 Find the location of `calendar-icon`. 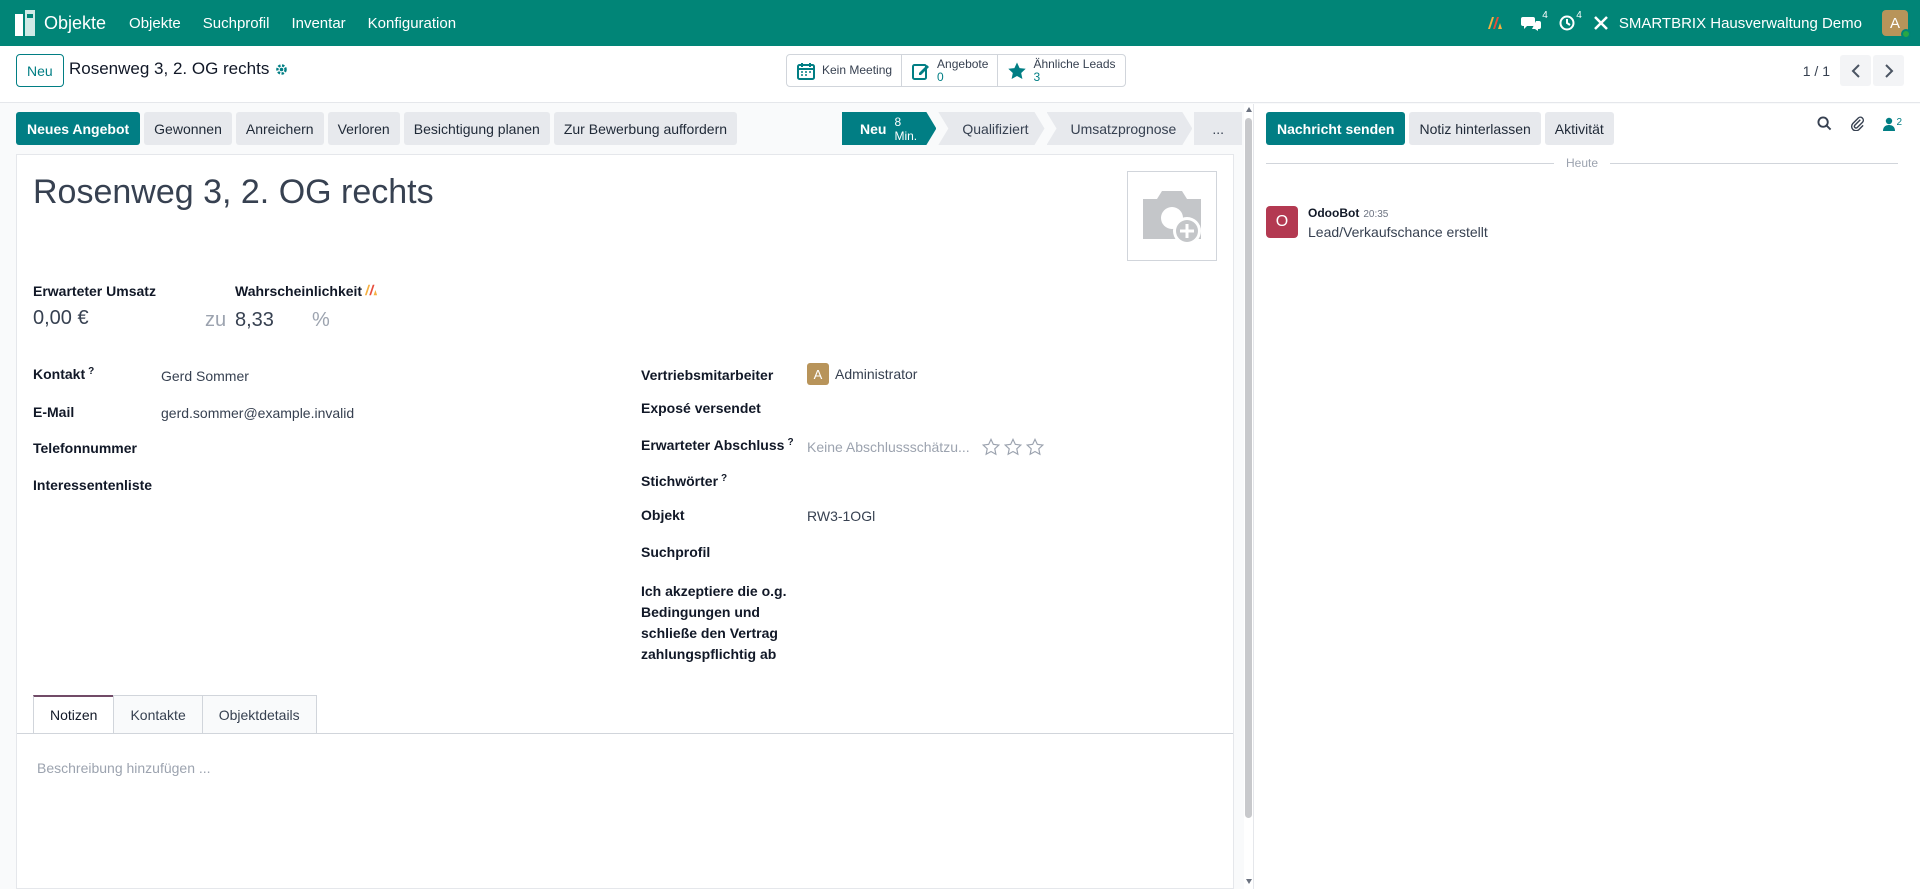

calendar-icon is located at coordinates (806, 71).